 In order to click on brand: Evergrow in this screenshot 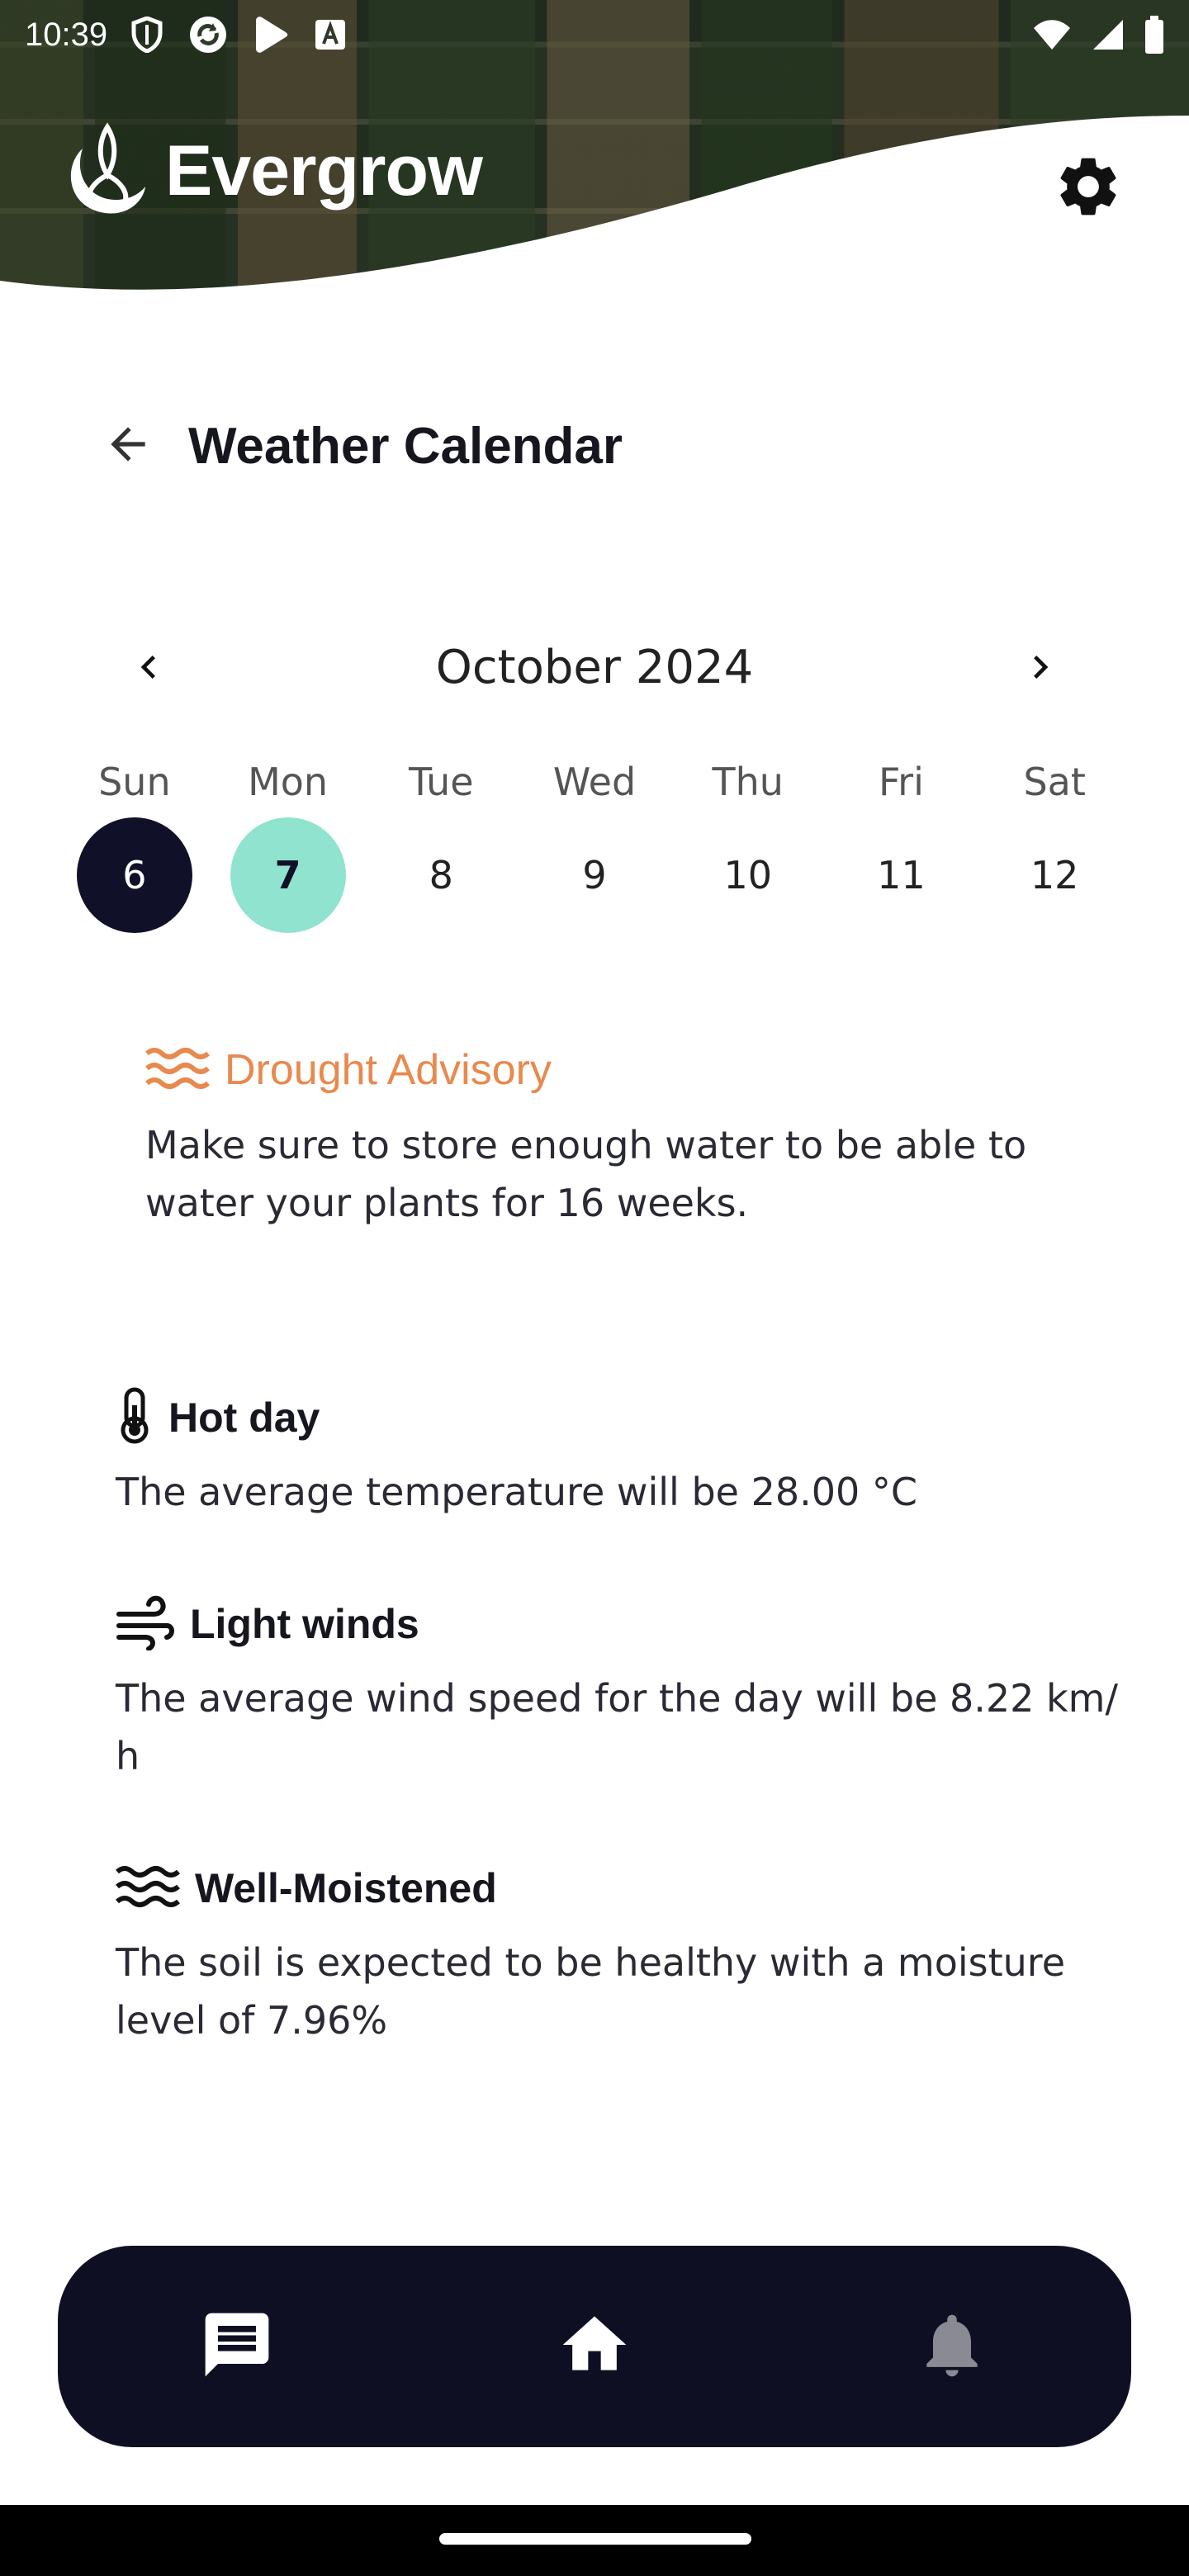, I will do `click(270, 171)`.